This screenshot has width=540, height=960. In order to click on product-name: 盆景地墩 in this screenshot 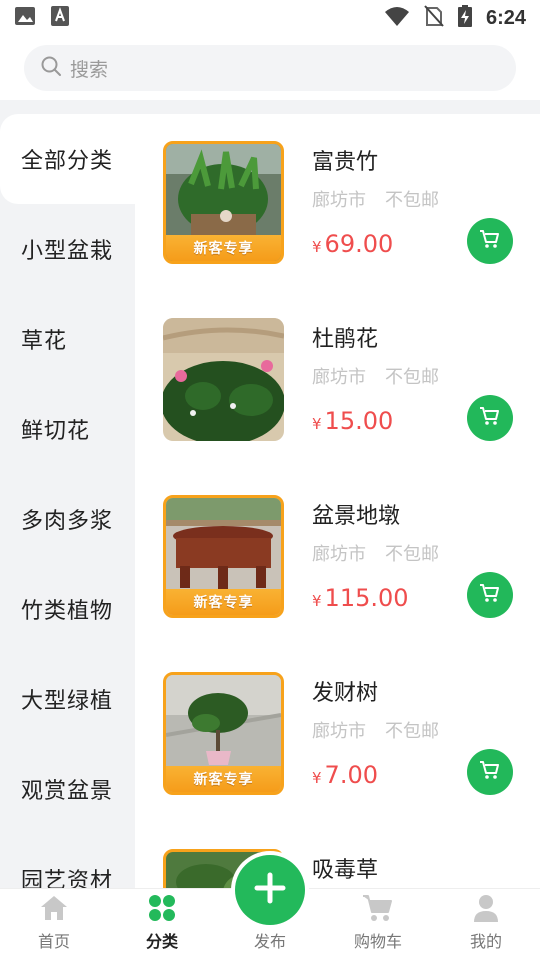, I will do `click(356, 514)`.